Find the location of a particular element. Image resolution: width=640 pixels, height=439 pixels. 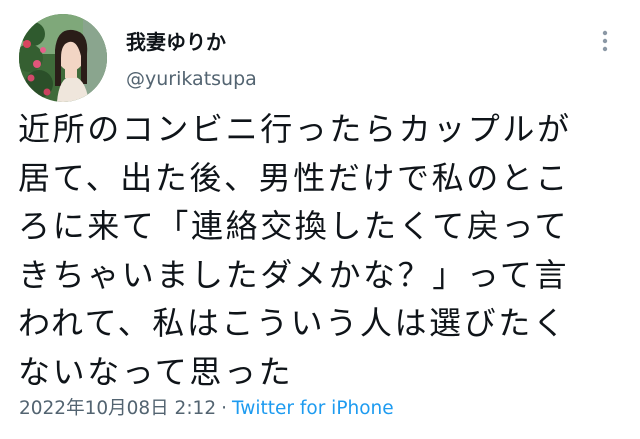

display-name: 我妻ゆりか is located at coordinates (176, 42).